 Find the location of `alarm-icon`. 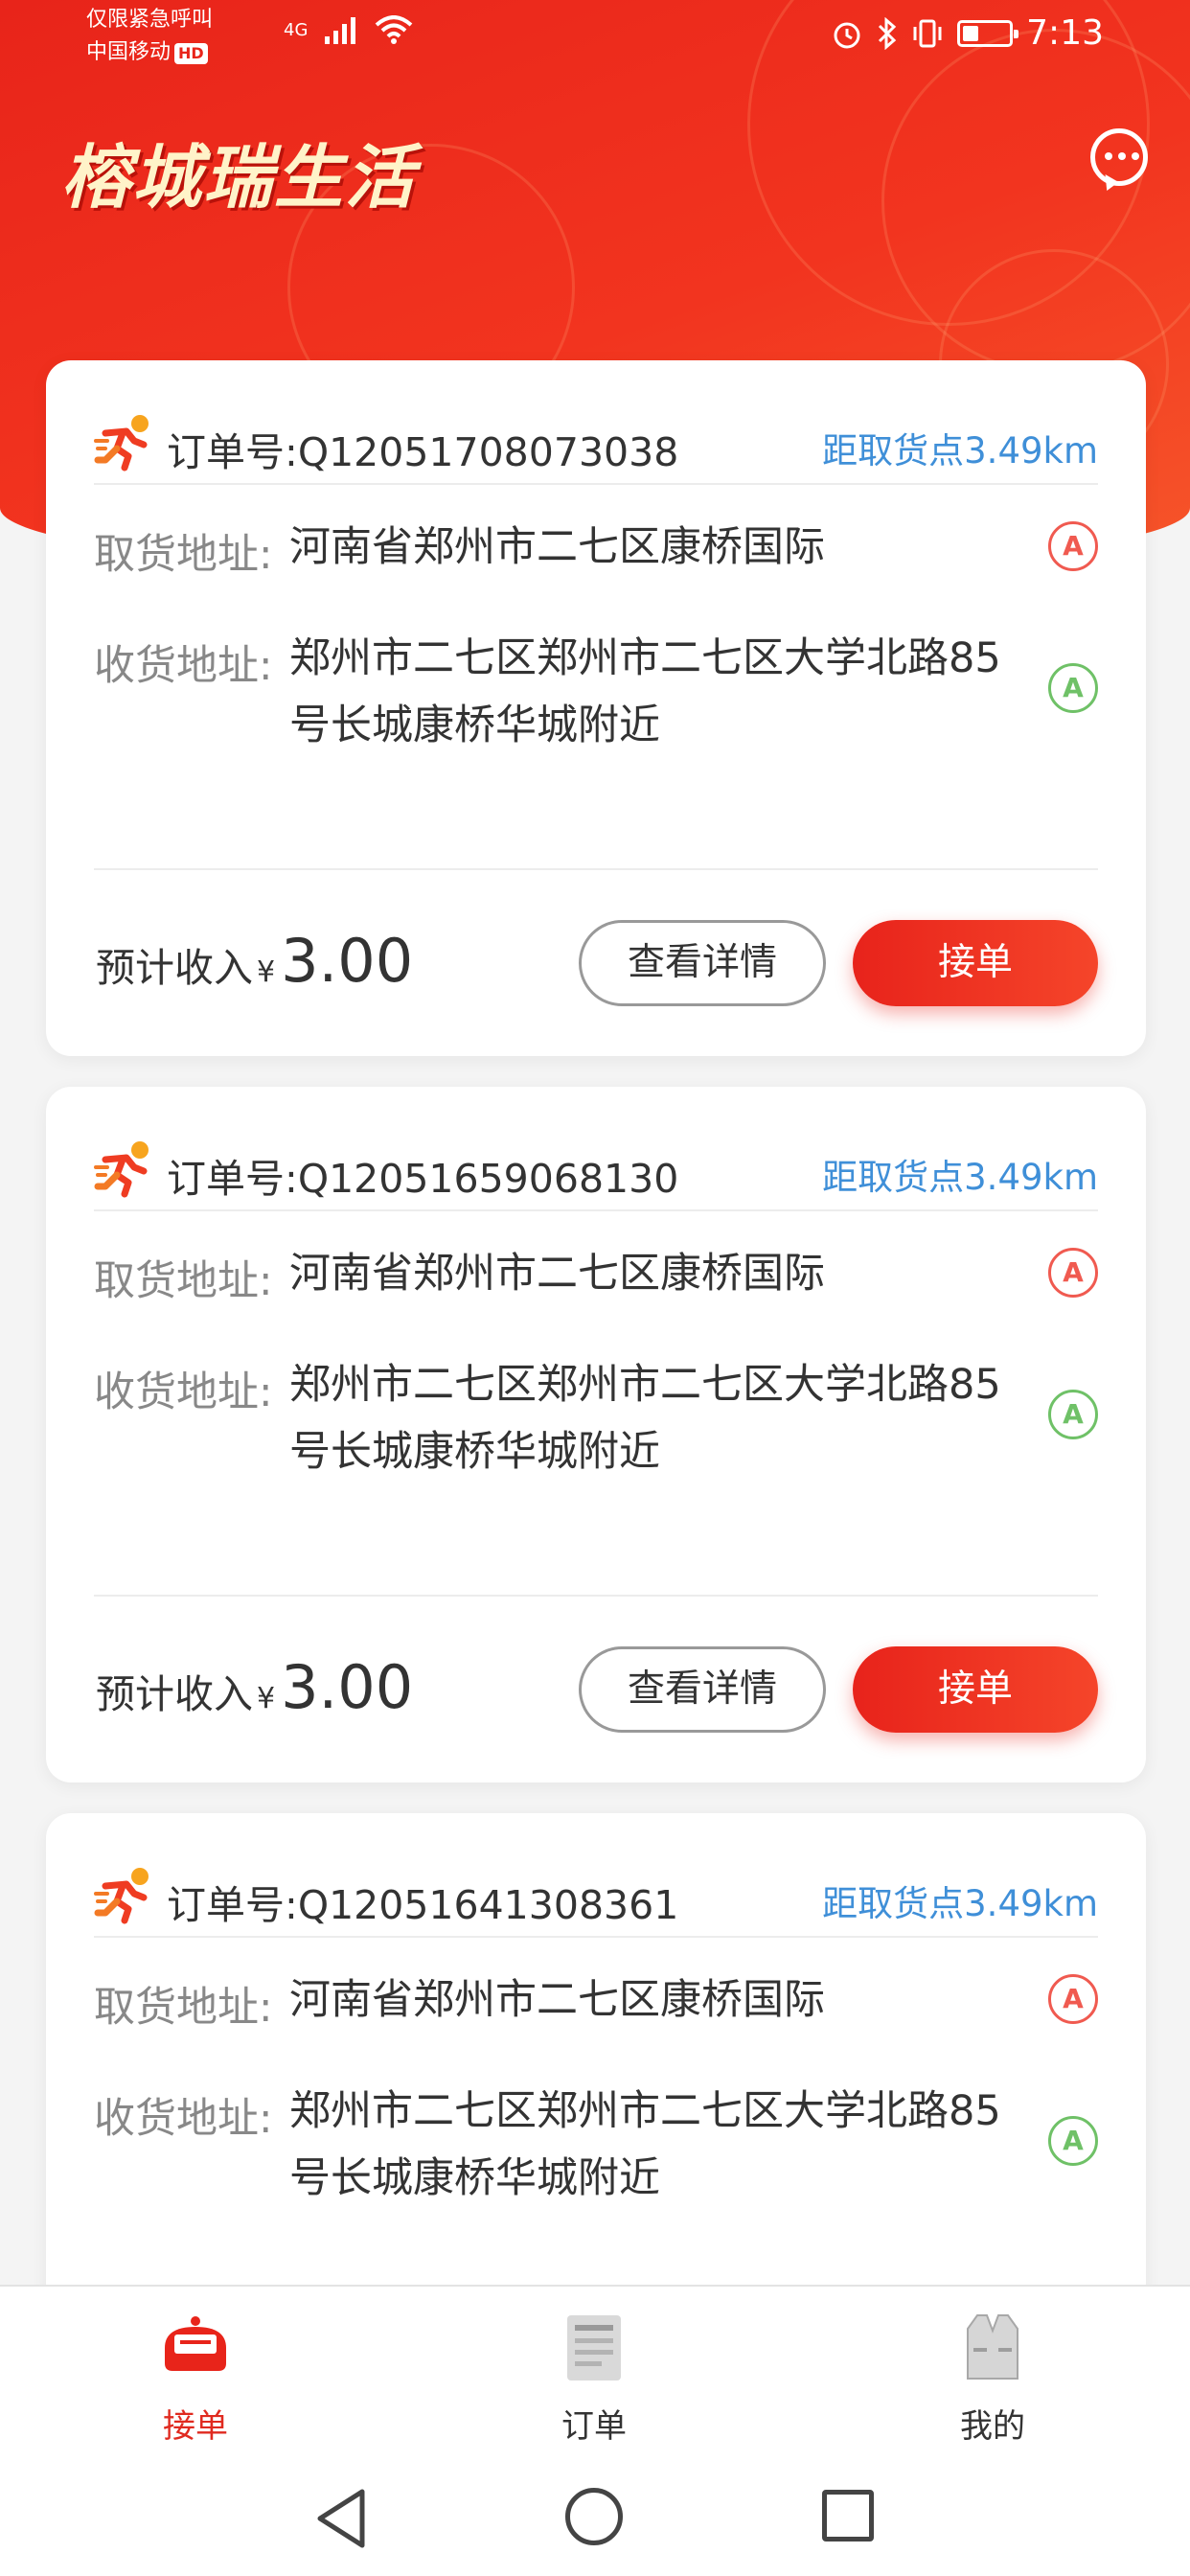

alarm-icon is located at coordinates (847, 35).